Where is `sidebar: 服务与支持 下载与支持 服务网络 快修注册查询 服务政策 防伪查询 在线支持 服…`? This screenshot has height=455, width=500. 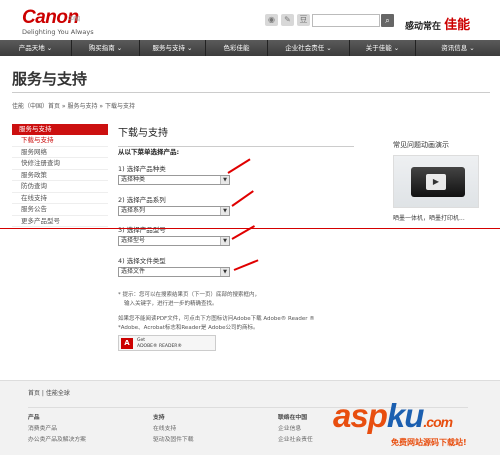 sidebar: 服务与支持 下载与支持 服务网络 快修注册查询 服务政策 防伪查询 在线支持 服… is located at coordinates (60, 175).